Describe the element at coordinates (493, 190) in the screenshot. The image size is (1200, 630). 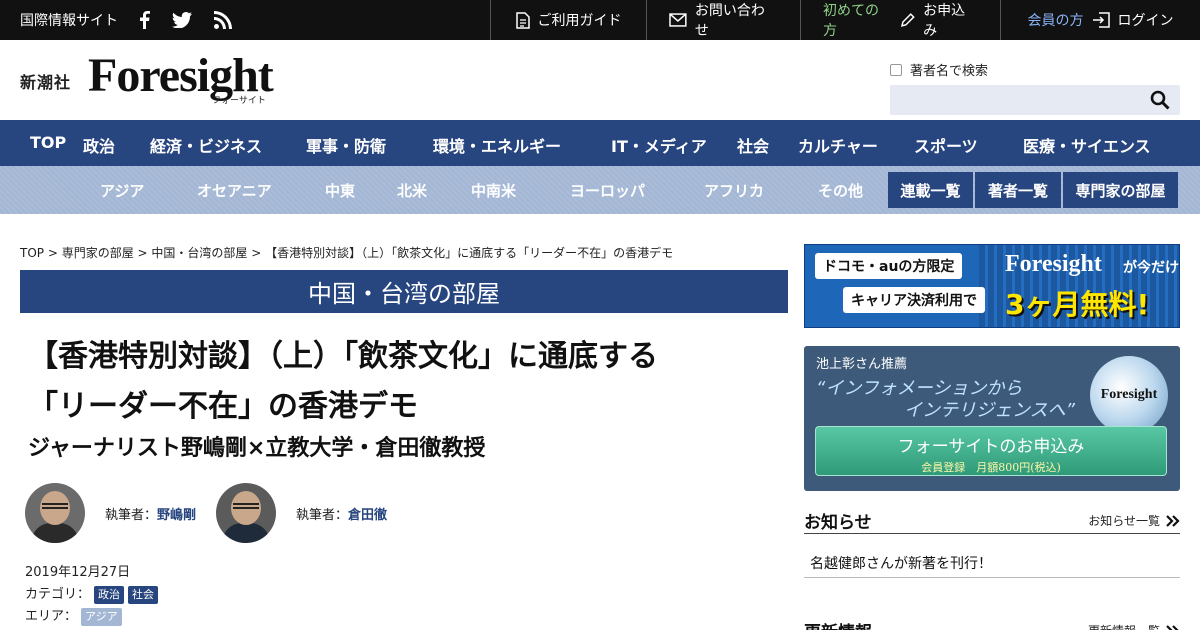
I see `nav-latin-america: 中南米` at that location.